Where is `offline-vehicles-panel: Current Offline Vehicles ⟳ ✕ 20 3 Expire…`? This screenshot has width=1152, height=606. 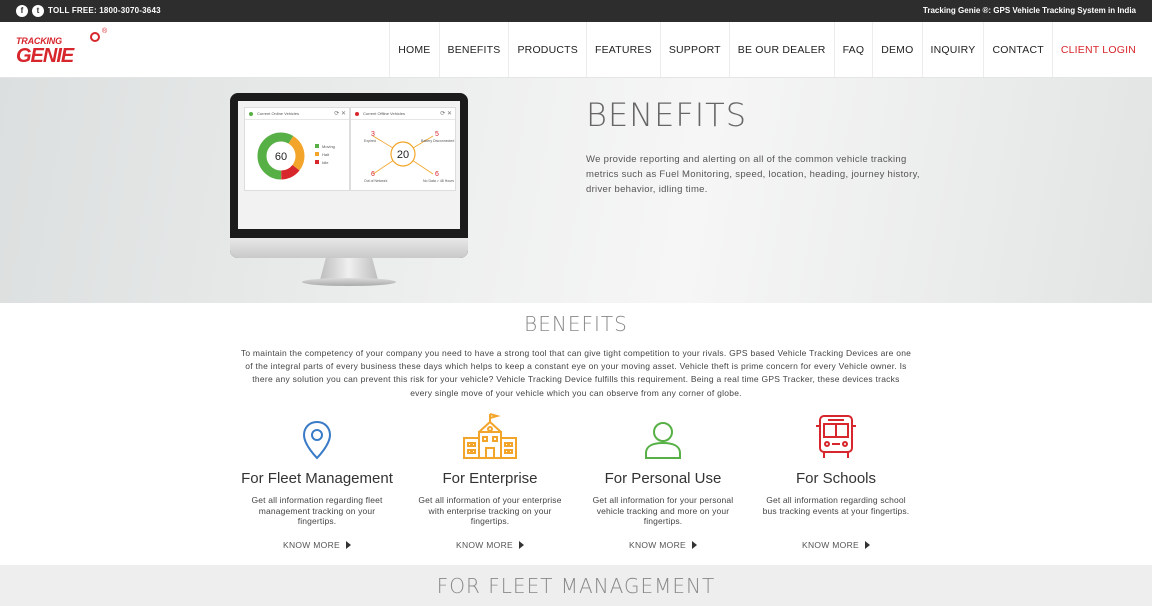
offline-vehicles-panel: Current Offline Vehicles ⟳ ✕ 20 3 Expire… is located at coordinates (403, 149).